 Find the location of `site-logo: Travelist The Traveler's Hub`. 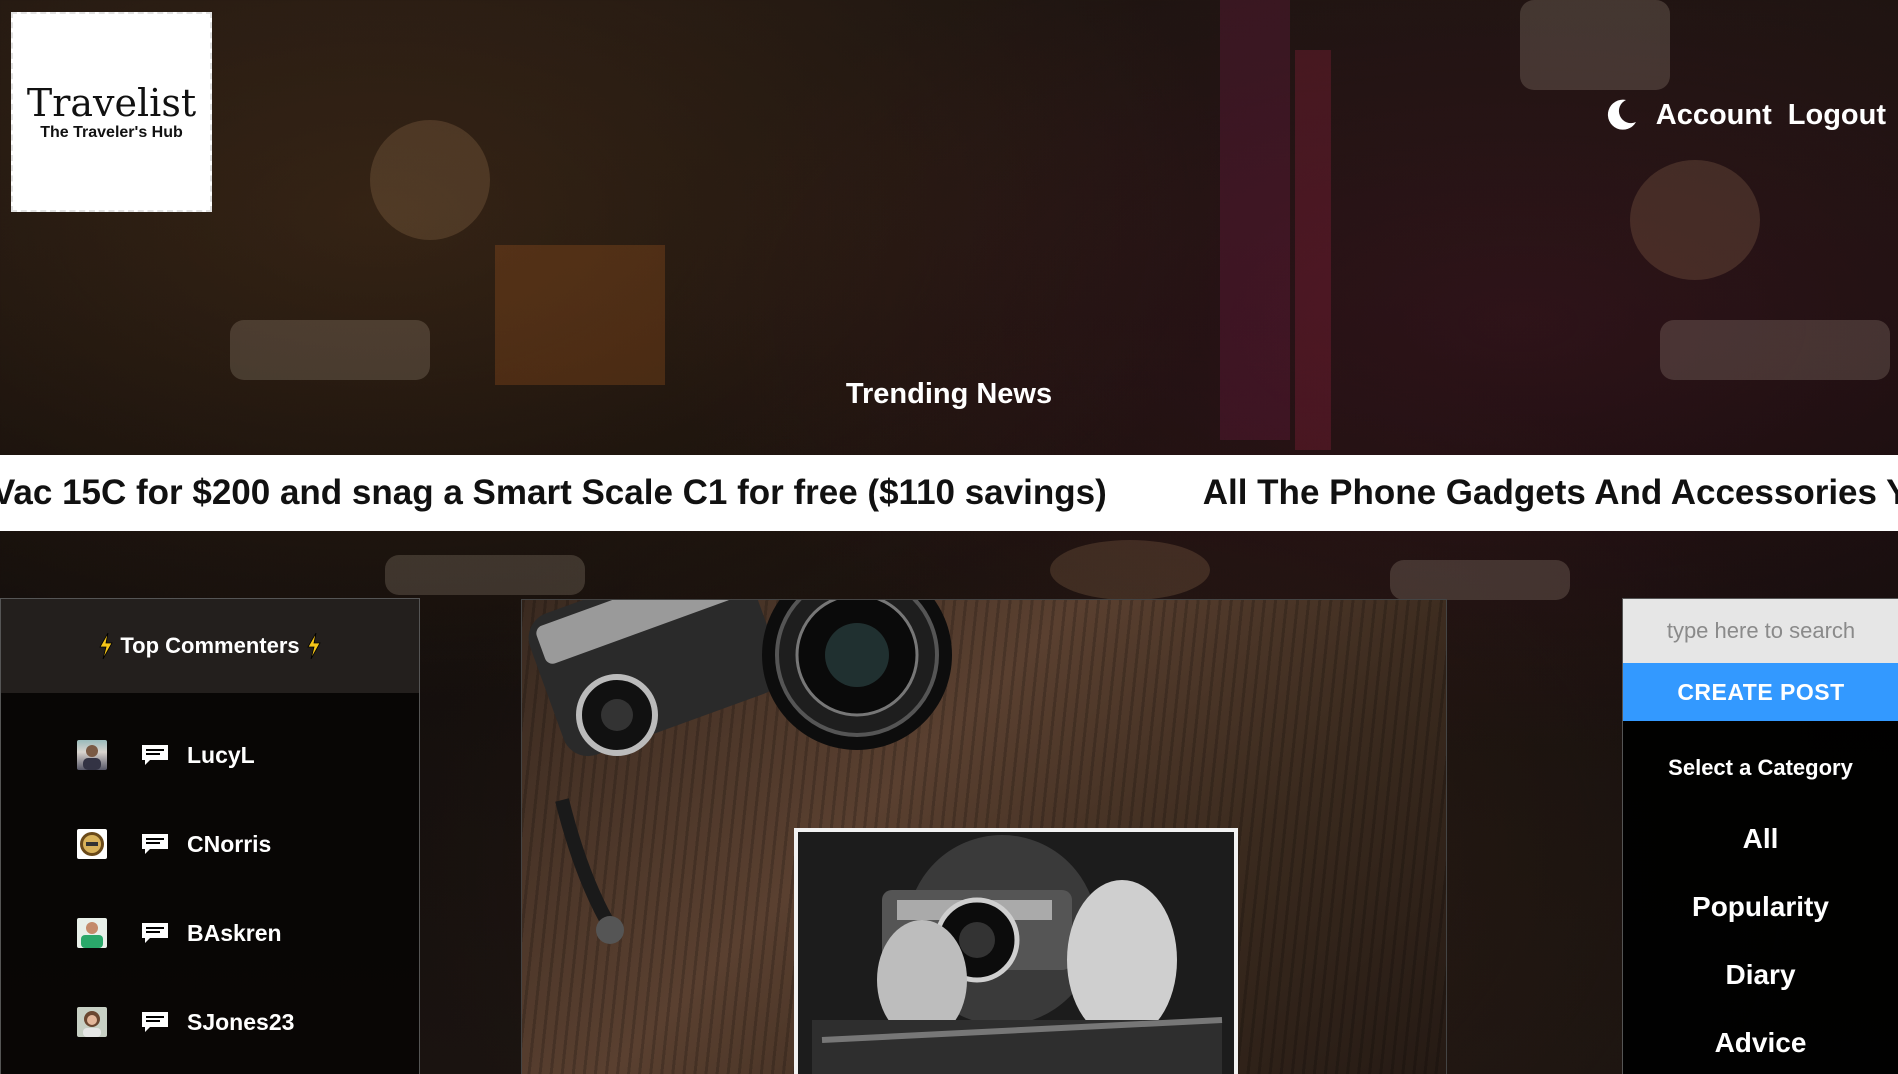

site-logo: Travelist The Traveler's Hub is located at coordinates (111, 112).